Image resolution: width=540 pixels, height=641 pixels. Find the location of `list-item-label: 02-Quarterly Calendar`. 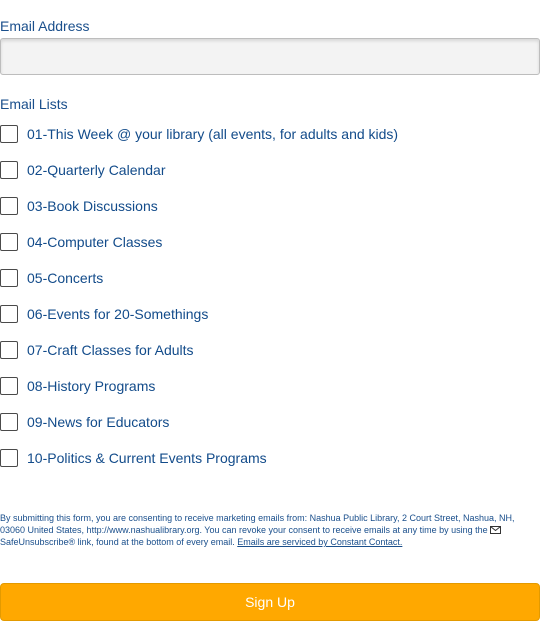

list-item-label: 02-Quarterly Calendar is located at coordinates (96, 170).